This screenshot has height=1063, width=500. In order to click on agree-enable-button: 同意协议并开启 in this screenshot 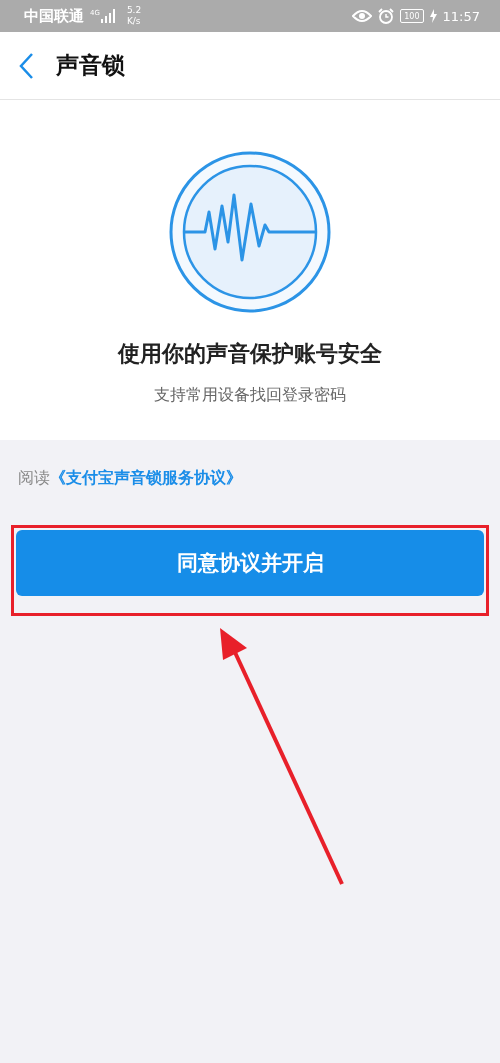, I will do `click(250, 563)`.